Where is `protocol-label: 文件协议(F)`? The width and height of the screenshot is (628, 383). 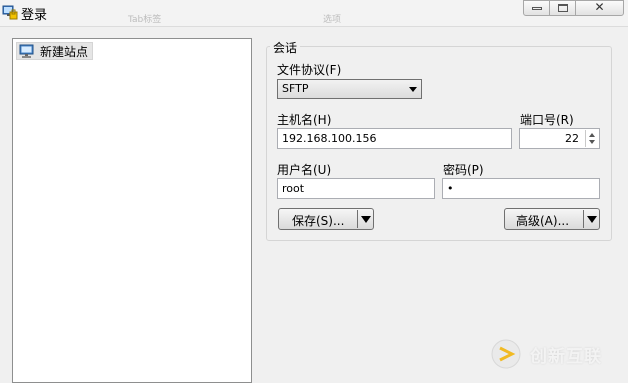 protocol-label: 文件协议(F) is located at coordinates (309, 70).